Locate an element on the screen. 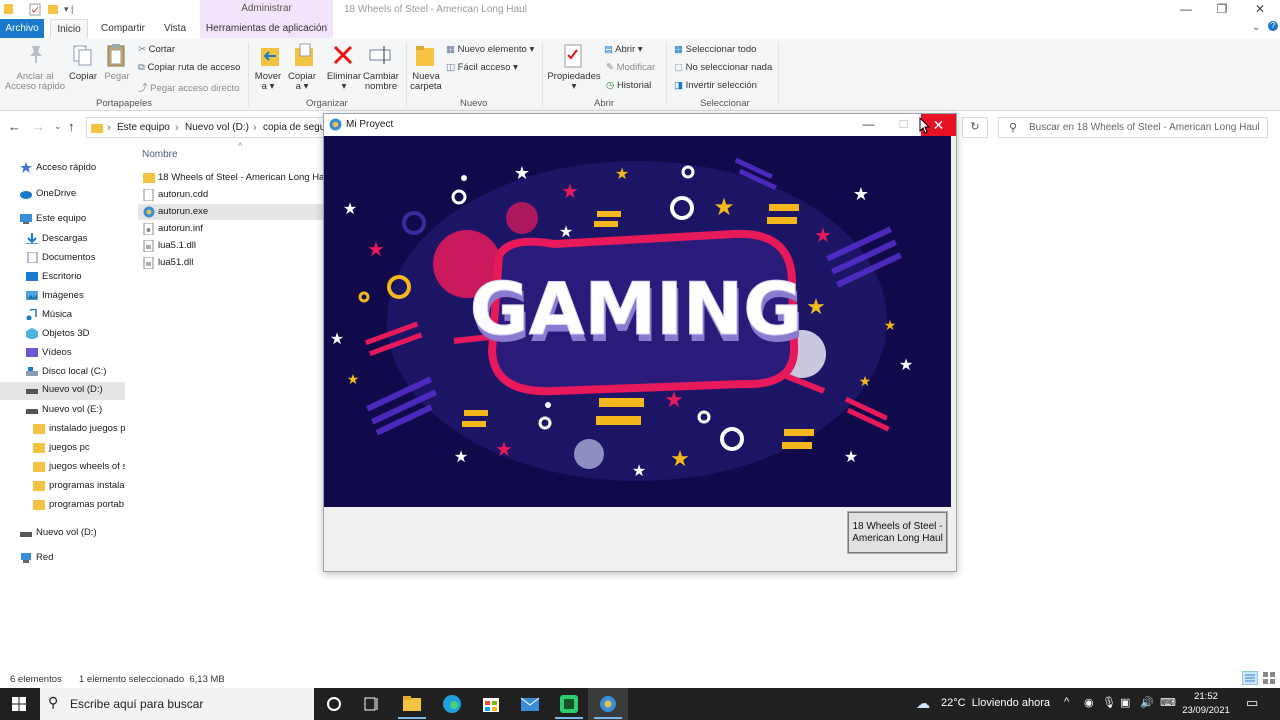  tab-herramientas: Herramientas de aplicación is located at coordinates (266, 28).